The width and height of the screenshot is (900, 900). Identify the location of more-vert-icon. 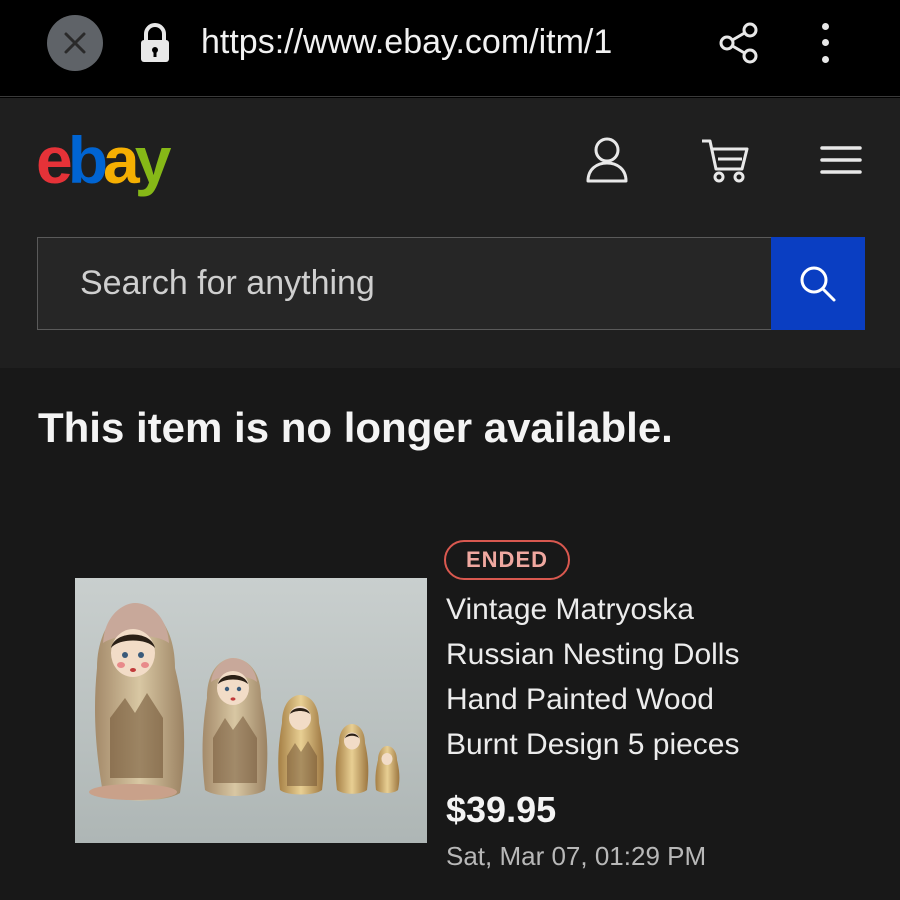
(825, 43).